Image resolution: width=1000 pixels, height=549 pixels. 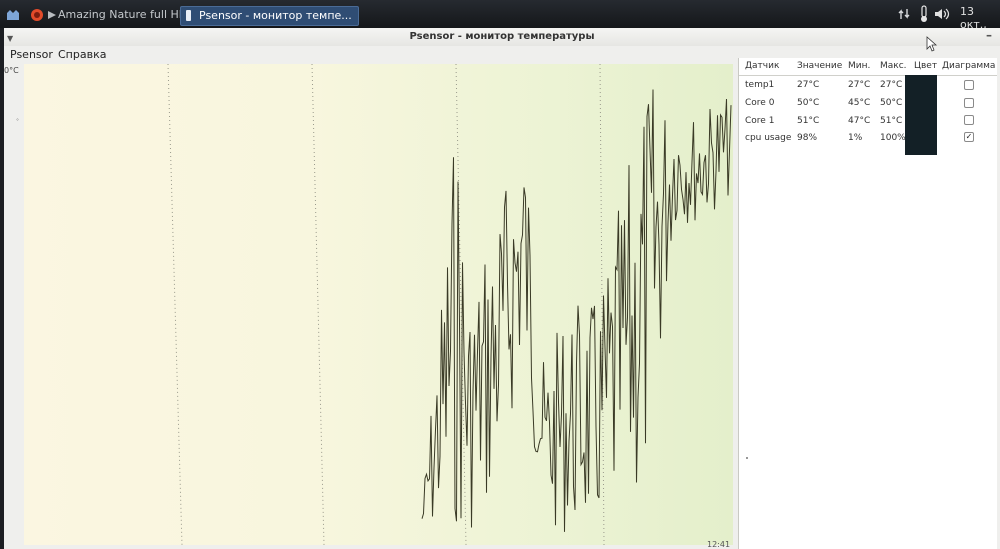 I want to click on table-row: Core 1 51°C 47°C 51°C, so click(x=822, y=120).